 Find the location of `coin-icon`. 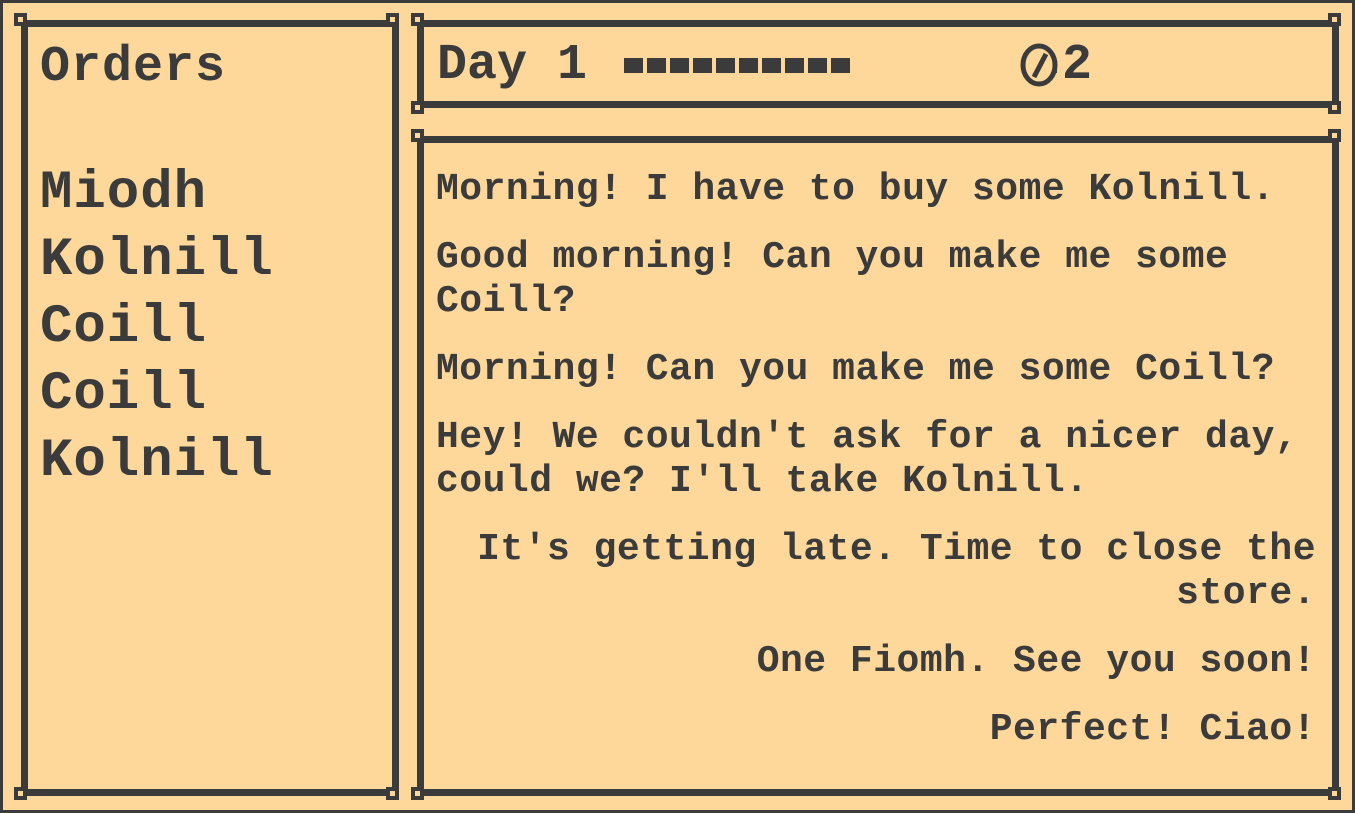

coin-icon is located at coordinates (1039, 65).